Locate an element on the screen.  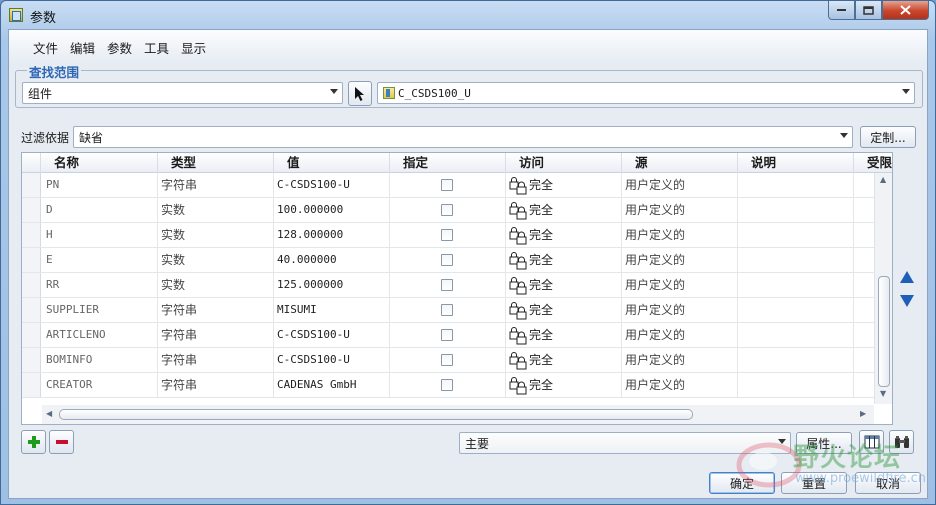
column-header-restricted: 受限 is located at coordinates (873, 163).